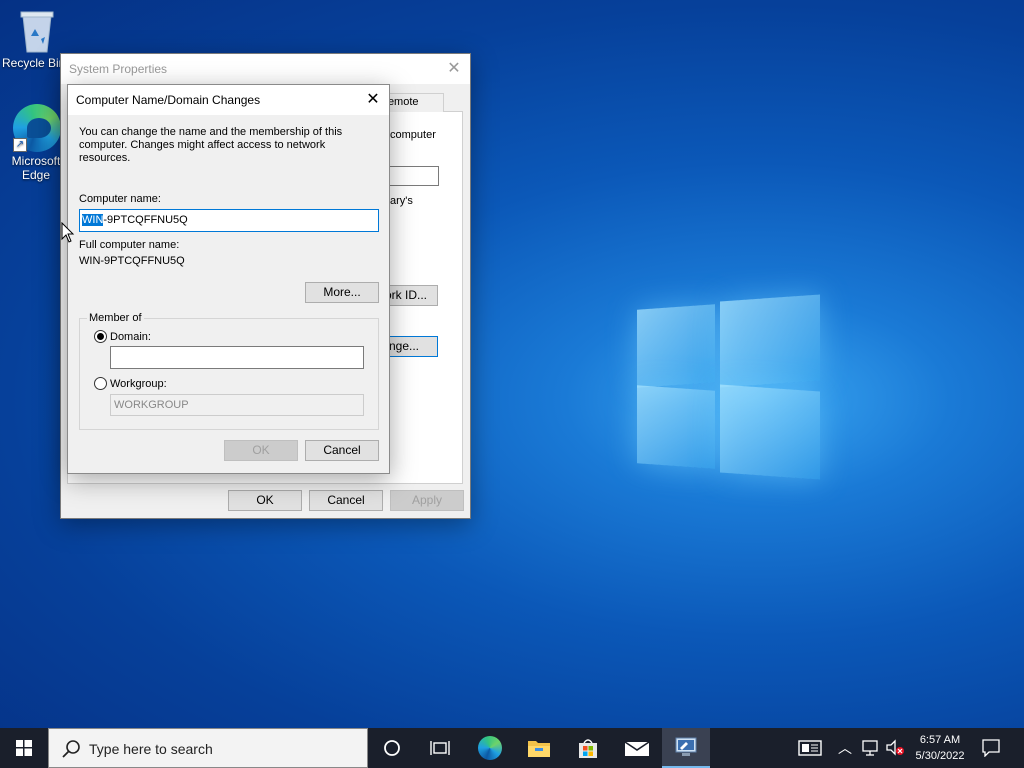 The image size is (1024, 768). I want to click on taskbar: Type here to search ︿ 6:57 AM 5/30/2022, so click(512, 748).